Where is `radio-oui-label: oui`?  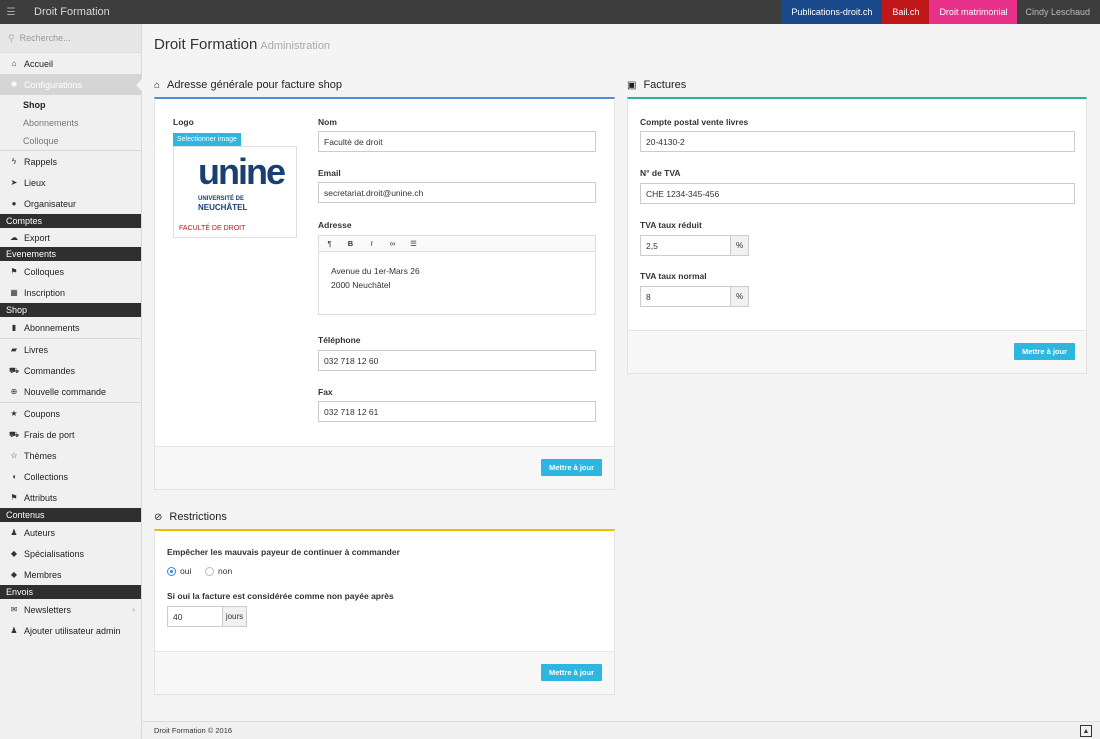
radio-oui-label: oui is located at coordinates (186, 571).